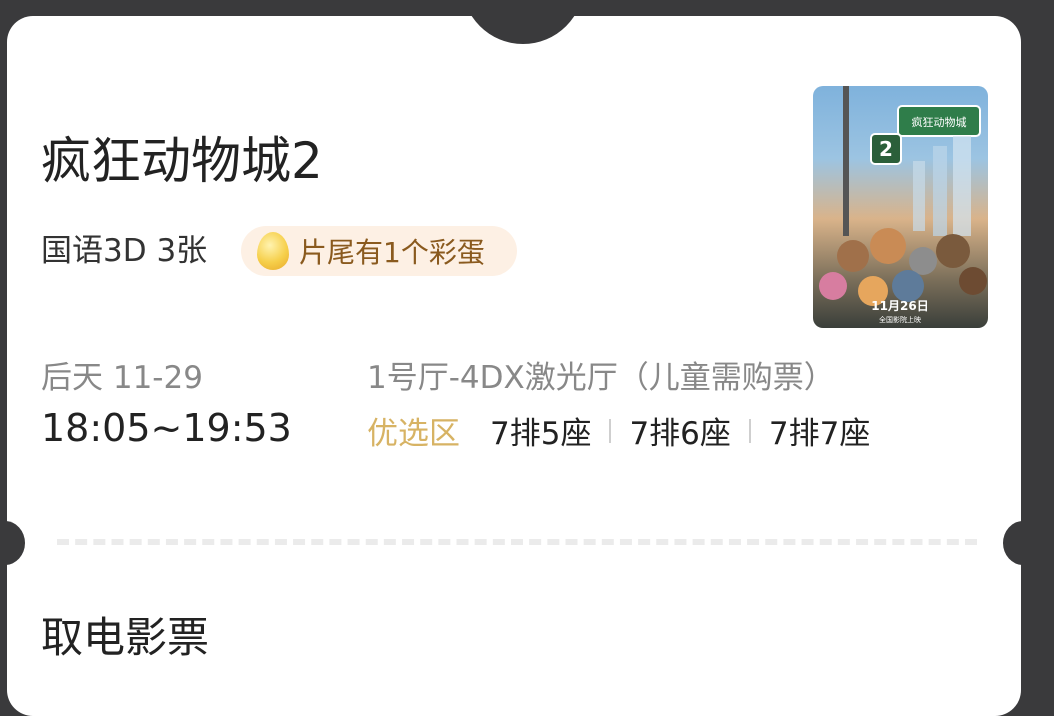 This screenshot has height=716, width=1054. I want to click on show-date: 后天 11-29, so click(122, 378).